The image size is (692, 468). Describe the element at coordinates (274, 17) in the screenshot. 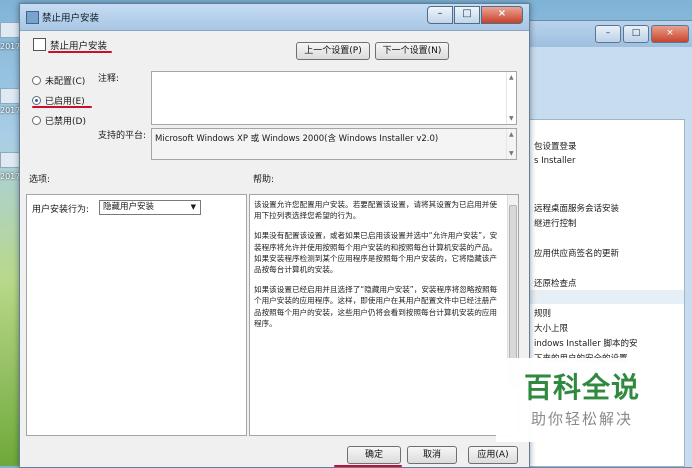

I see `dialog-titlebar: 禁止用户安装 – □ ×` at that location.